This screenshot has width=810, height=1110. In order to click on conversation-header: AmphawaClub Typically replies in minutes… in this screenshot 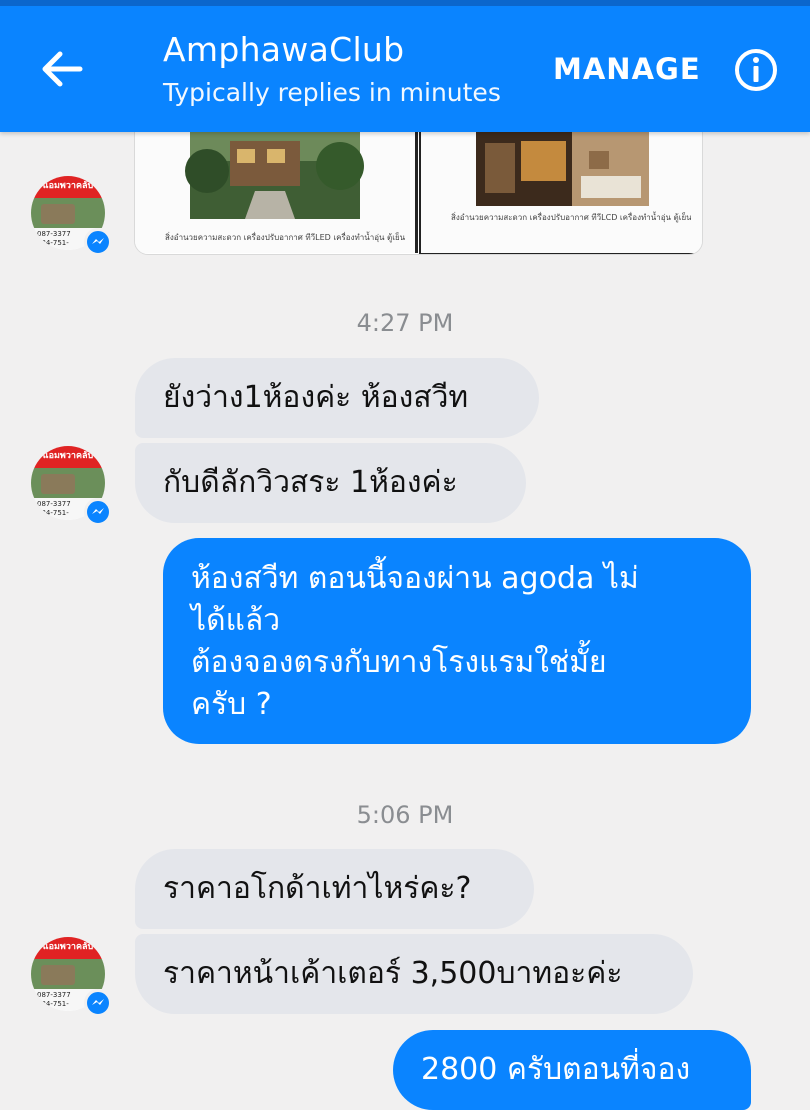, I will do `click(405, 66)`.